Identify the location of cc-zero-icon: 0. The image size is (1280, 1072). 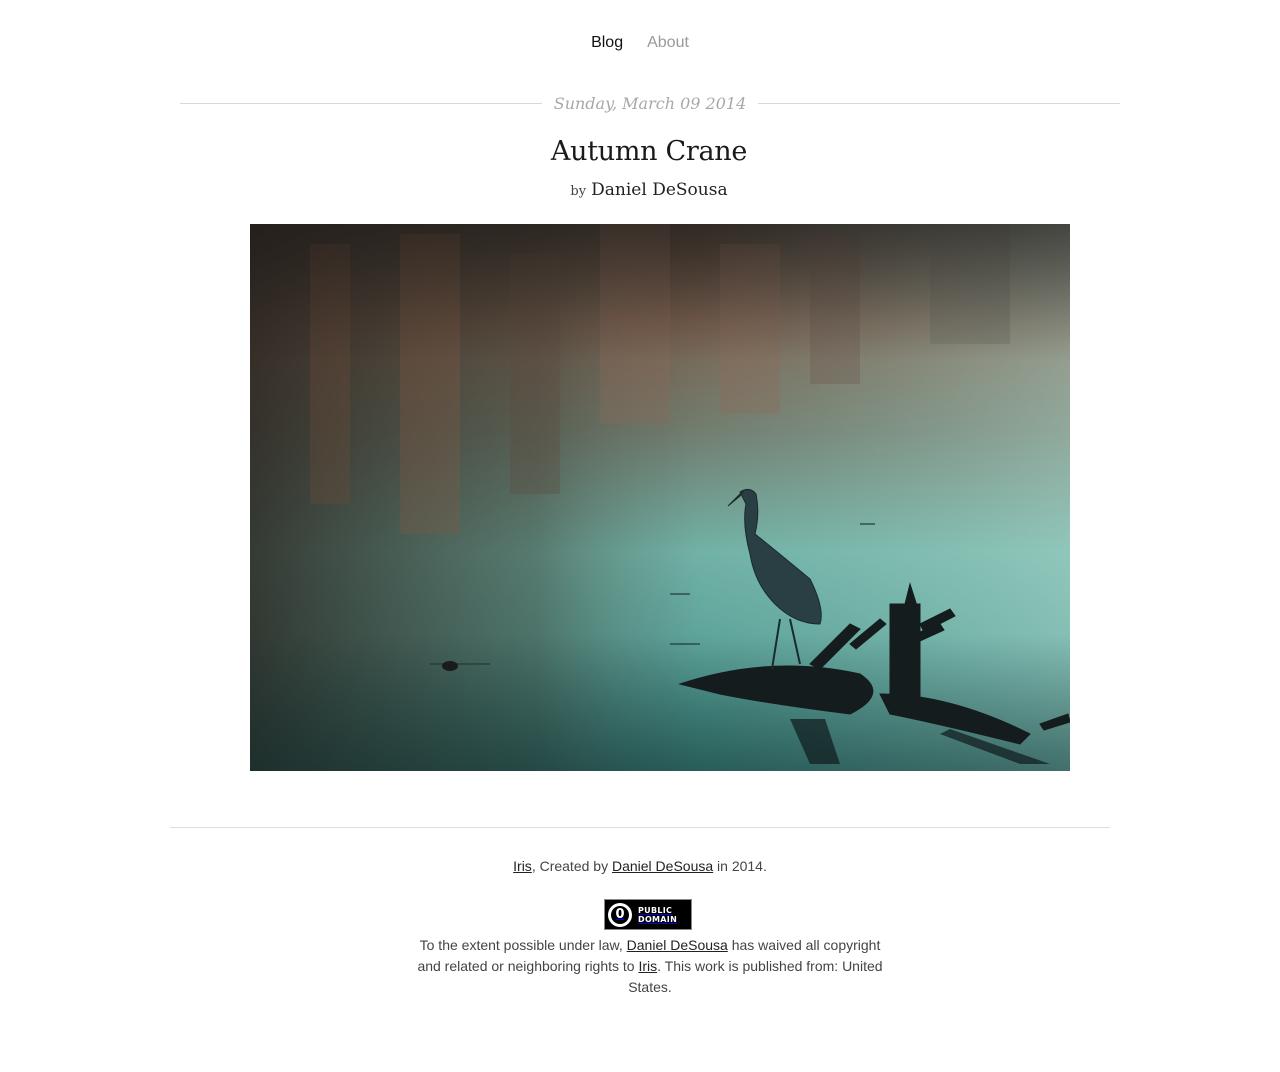
(620, 914).